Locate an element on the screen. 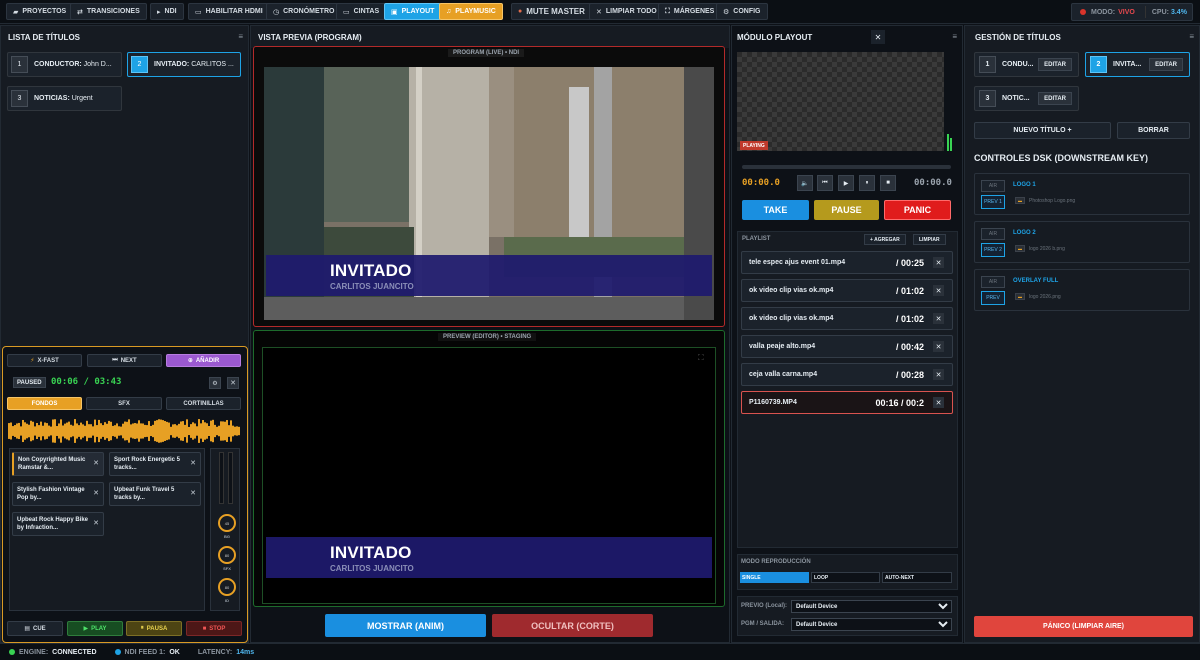  cronometro-button: ◷ CRONÓMETRO is located at coordinates (304, 11).